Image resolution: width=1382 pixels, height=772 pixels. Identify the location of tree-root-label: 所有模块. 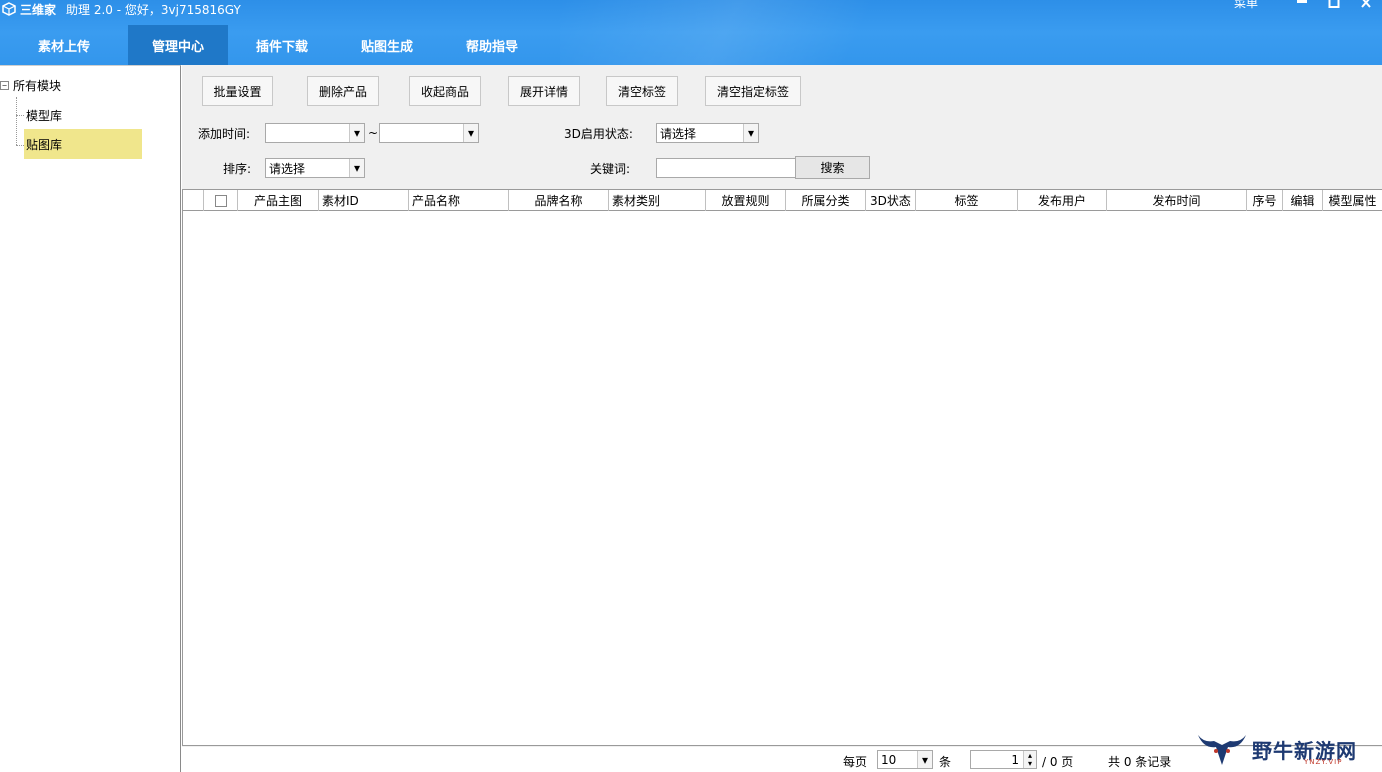
(37, 85).